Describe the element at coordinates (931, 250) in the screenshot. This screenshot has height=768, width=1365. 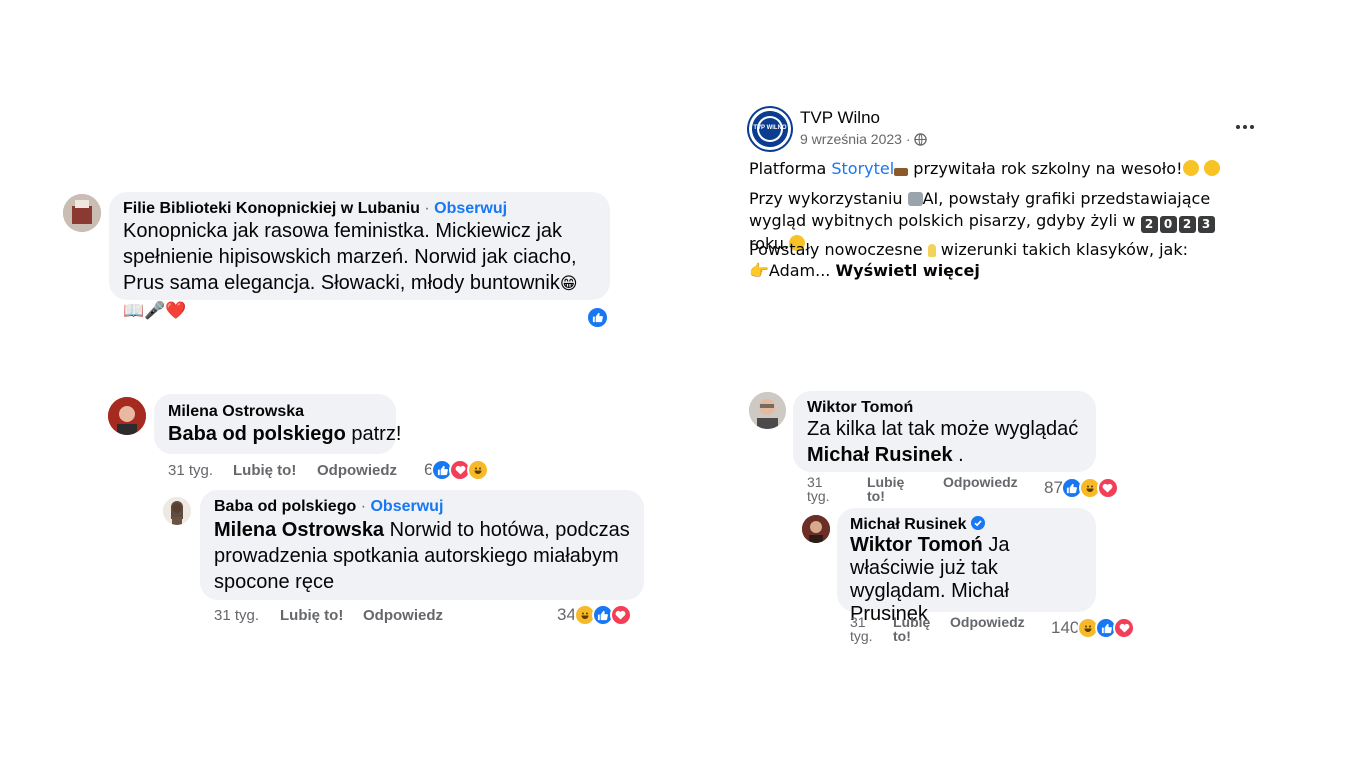
I see `lightbulb-emoji-icon` at that location.